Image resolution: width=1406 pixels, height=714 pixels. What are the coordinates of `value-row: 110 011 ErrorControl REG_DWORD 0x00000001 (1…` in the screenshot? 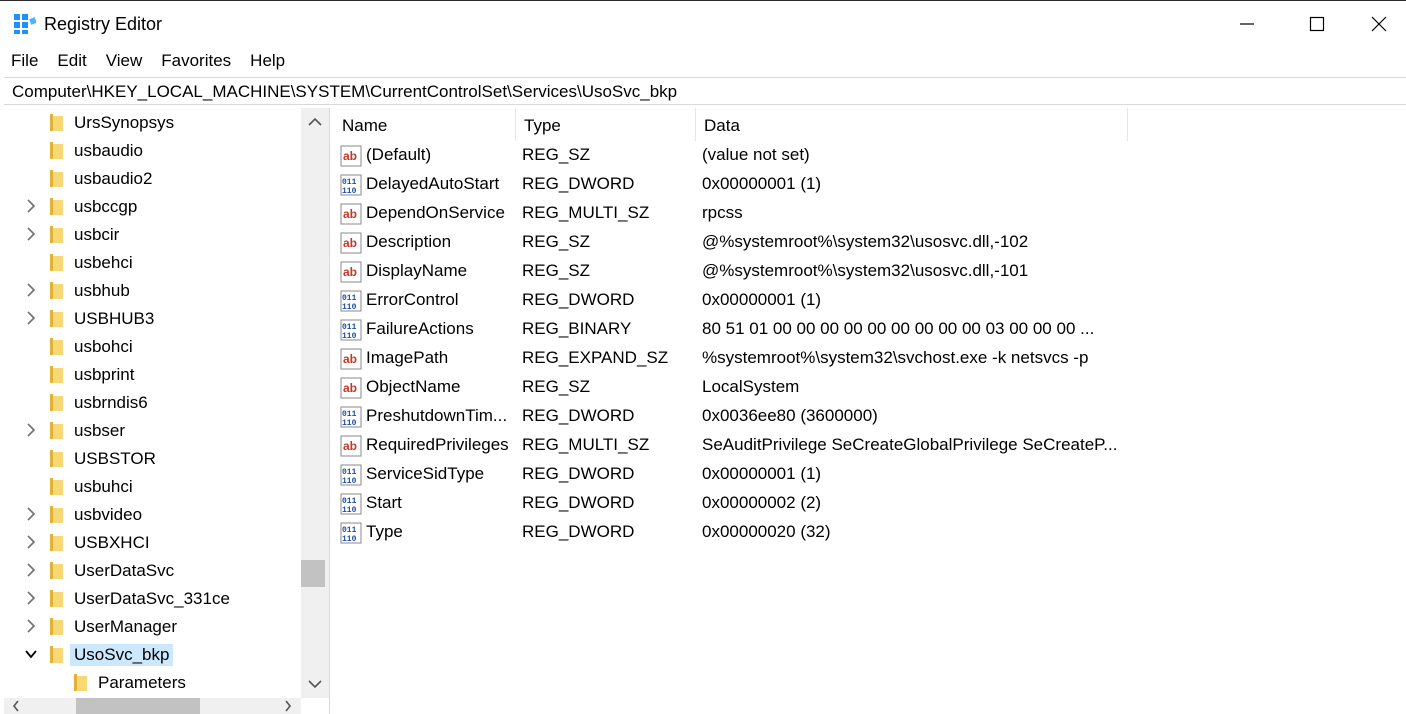 It's located at (870, 300).